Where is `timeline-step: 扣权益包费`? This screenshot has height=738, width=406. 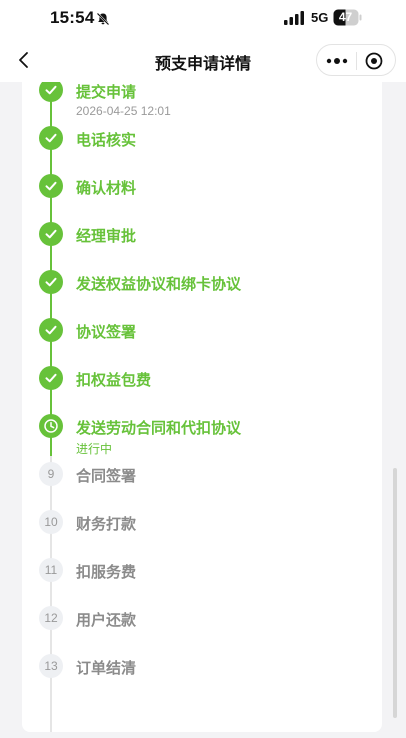 timeline-step: 扣权益包费 is located at coordinates (203, 386).